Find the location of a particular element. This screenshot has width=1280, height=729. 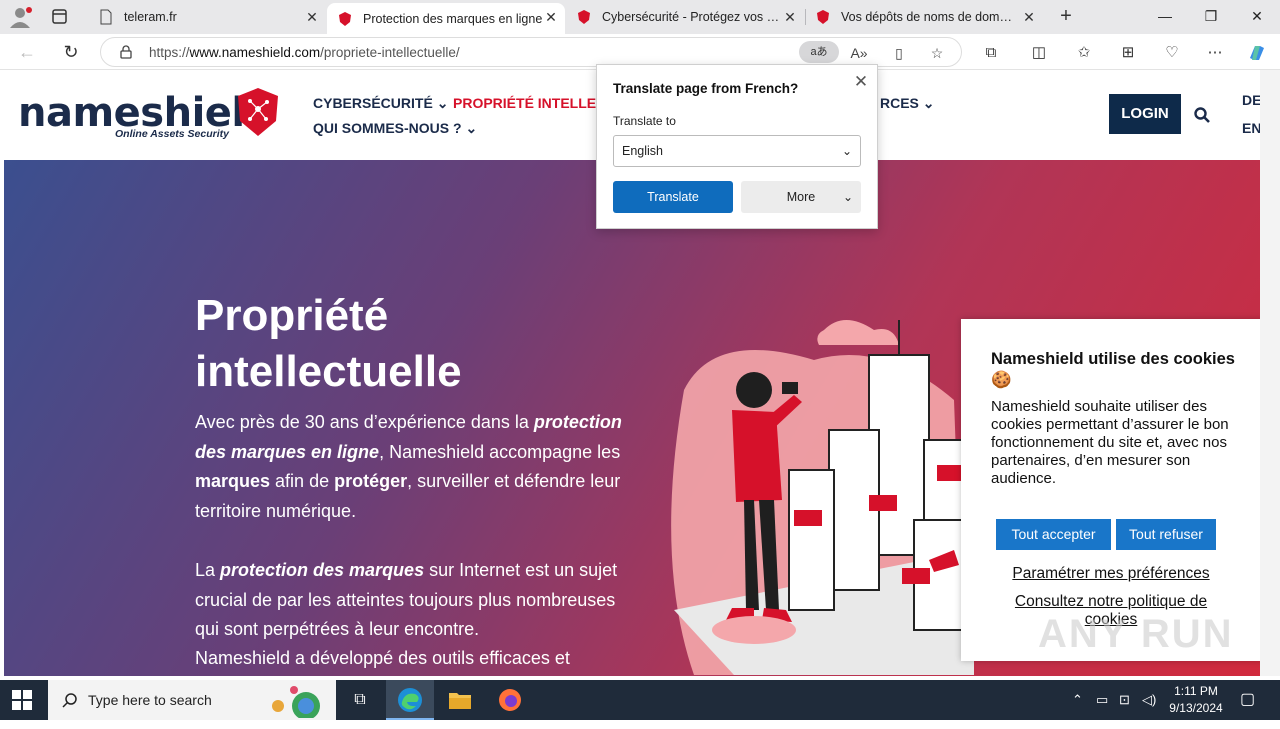

file-explorer-icon is located at coordinates (460, 700).